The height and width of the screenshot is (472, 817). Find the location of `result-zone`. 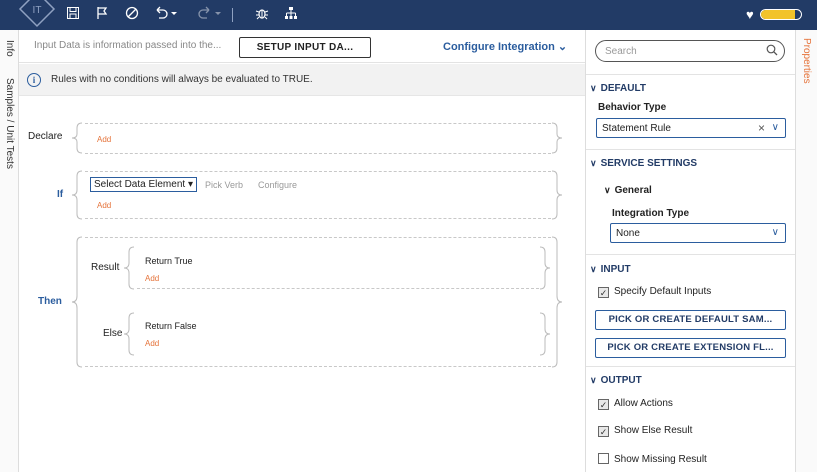

result-zone is located at coordinates (338, 268).